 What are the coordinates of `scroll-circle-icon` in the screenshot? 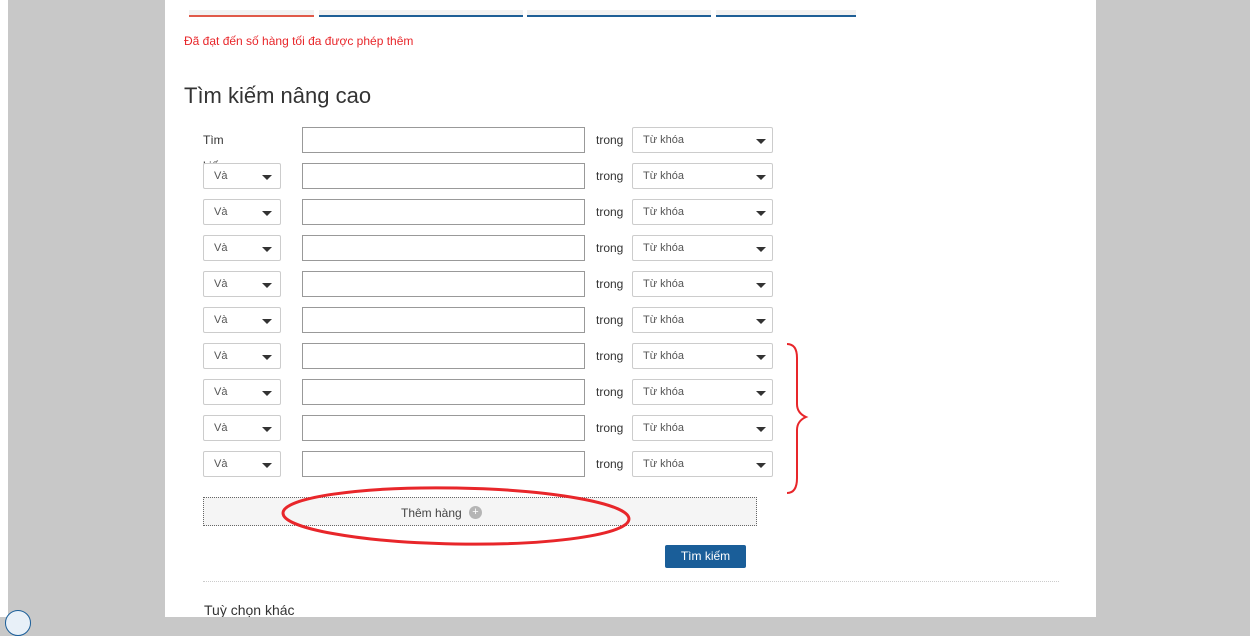 It's located at (18, 623).